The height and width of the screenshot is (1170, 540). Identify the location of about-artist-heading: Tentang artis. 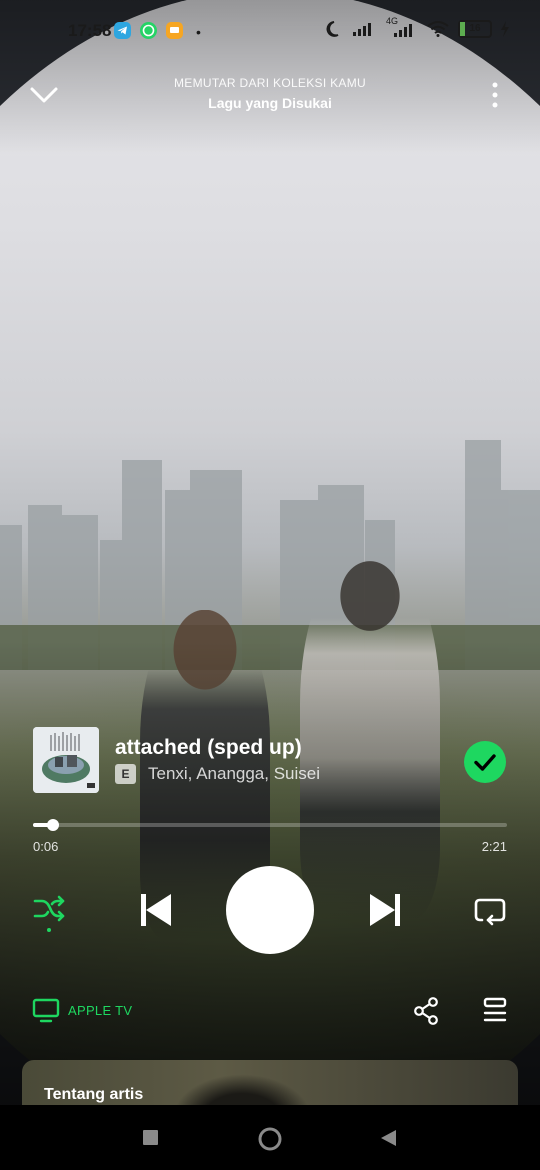
(94, 1094).